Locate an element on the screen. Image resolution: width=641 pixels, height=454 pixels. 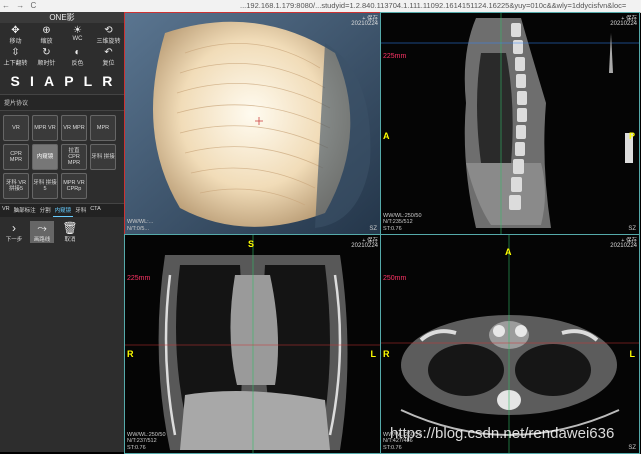
orientation-left: A is located at coordinates (386, 136).